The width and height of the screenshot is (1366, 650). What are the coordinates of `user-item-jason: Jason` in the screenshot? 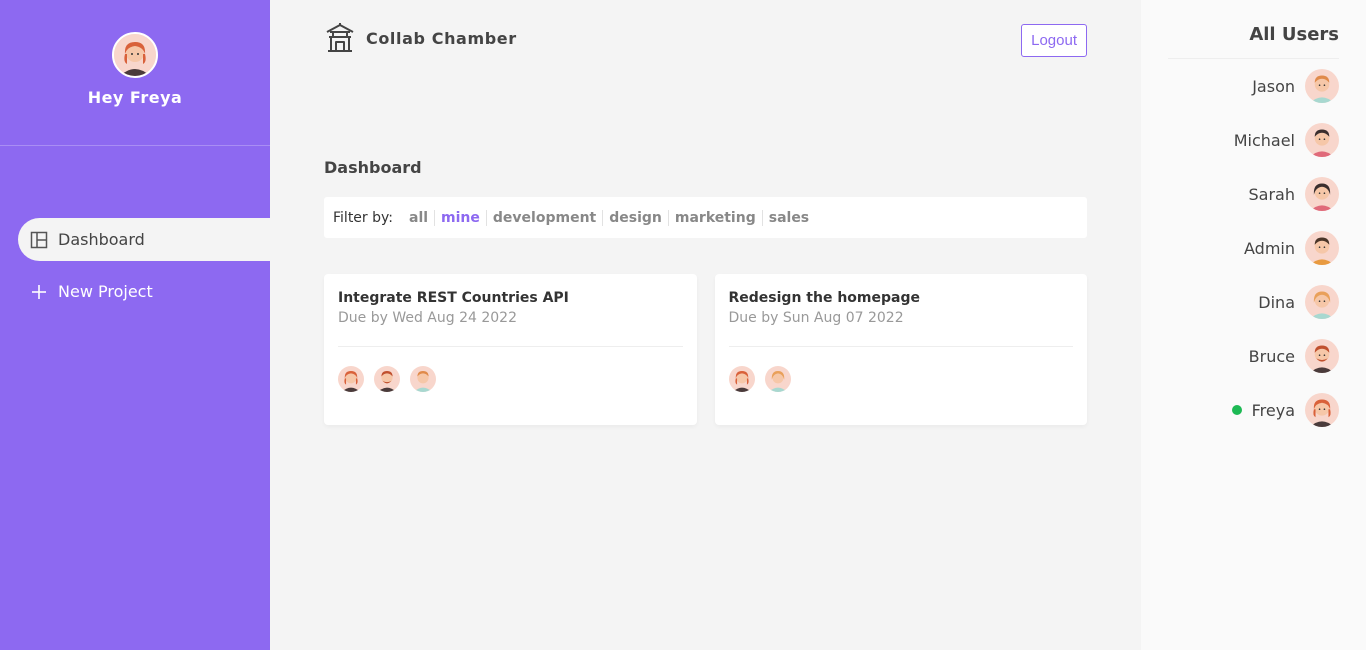 It's located at (1253, 86).